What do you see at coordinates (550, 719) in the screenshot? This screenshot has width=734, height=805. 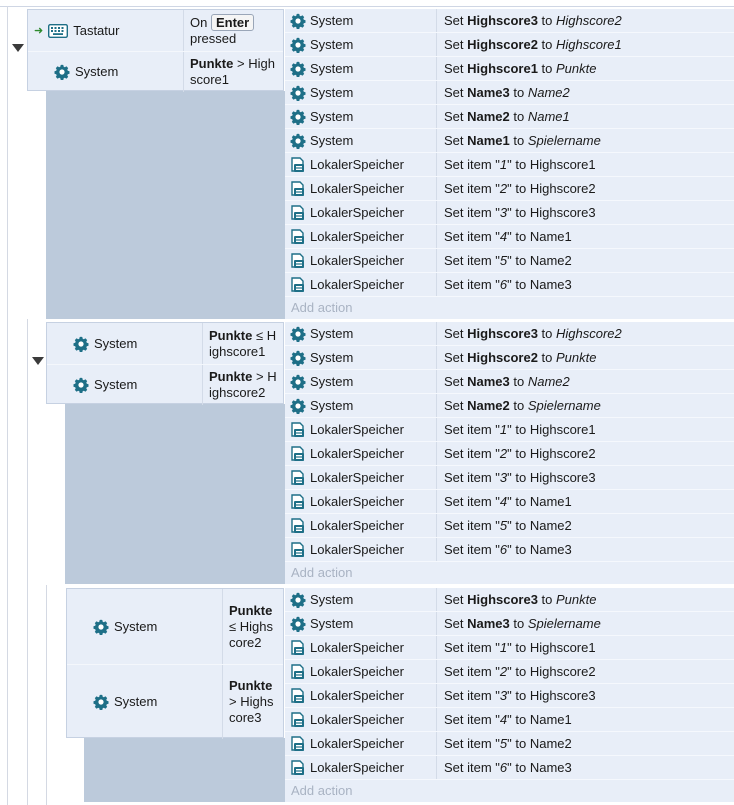 I see `action-value: Name1` at bounding box center [550, 719].